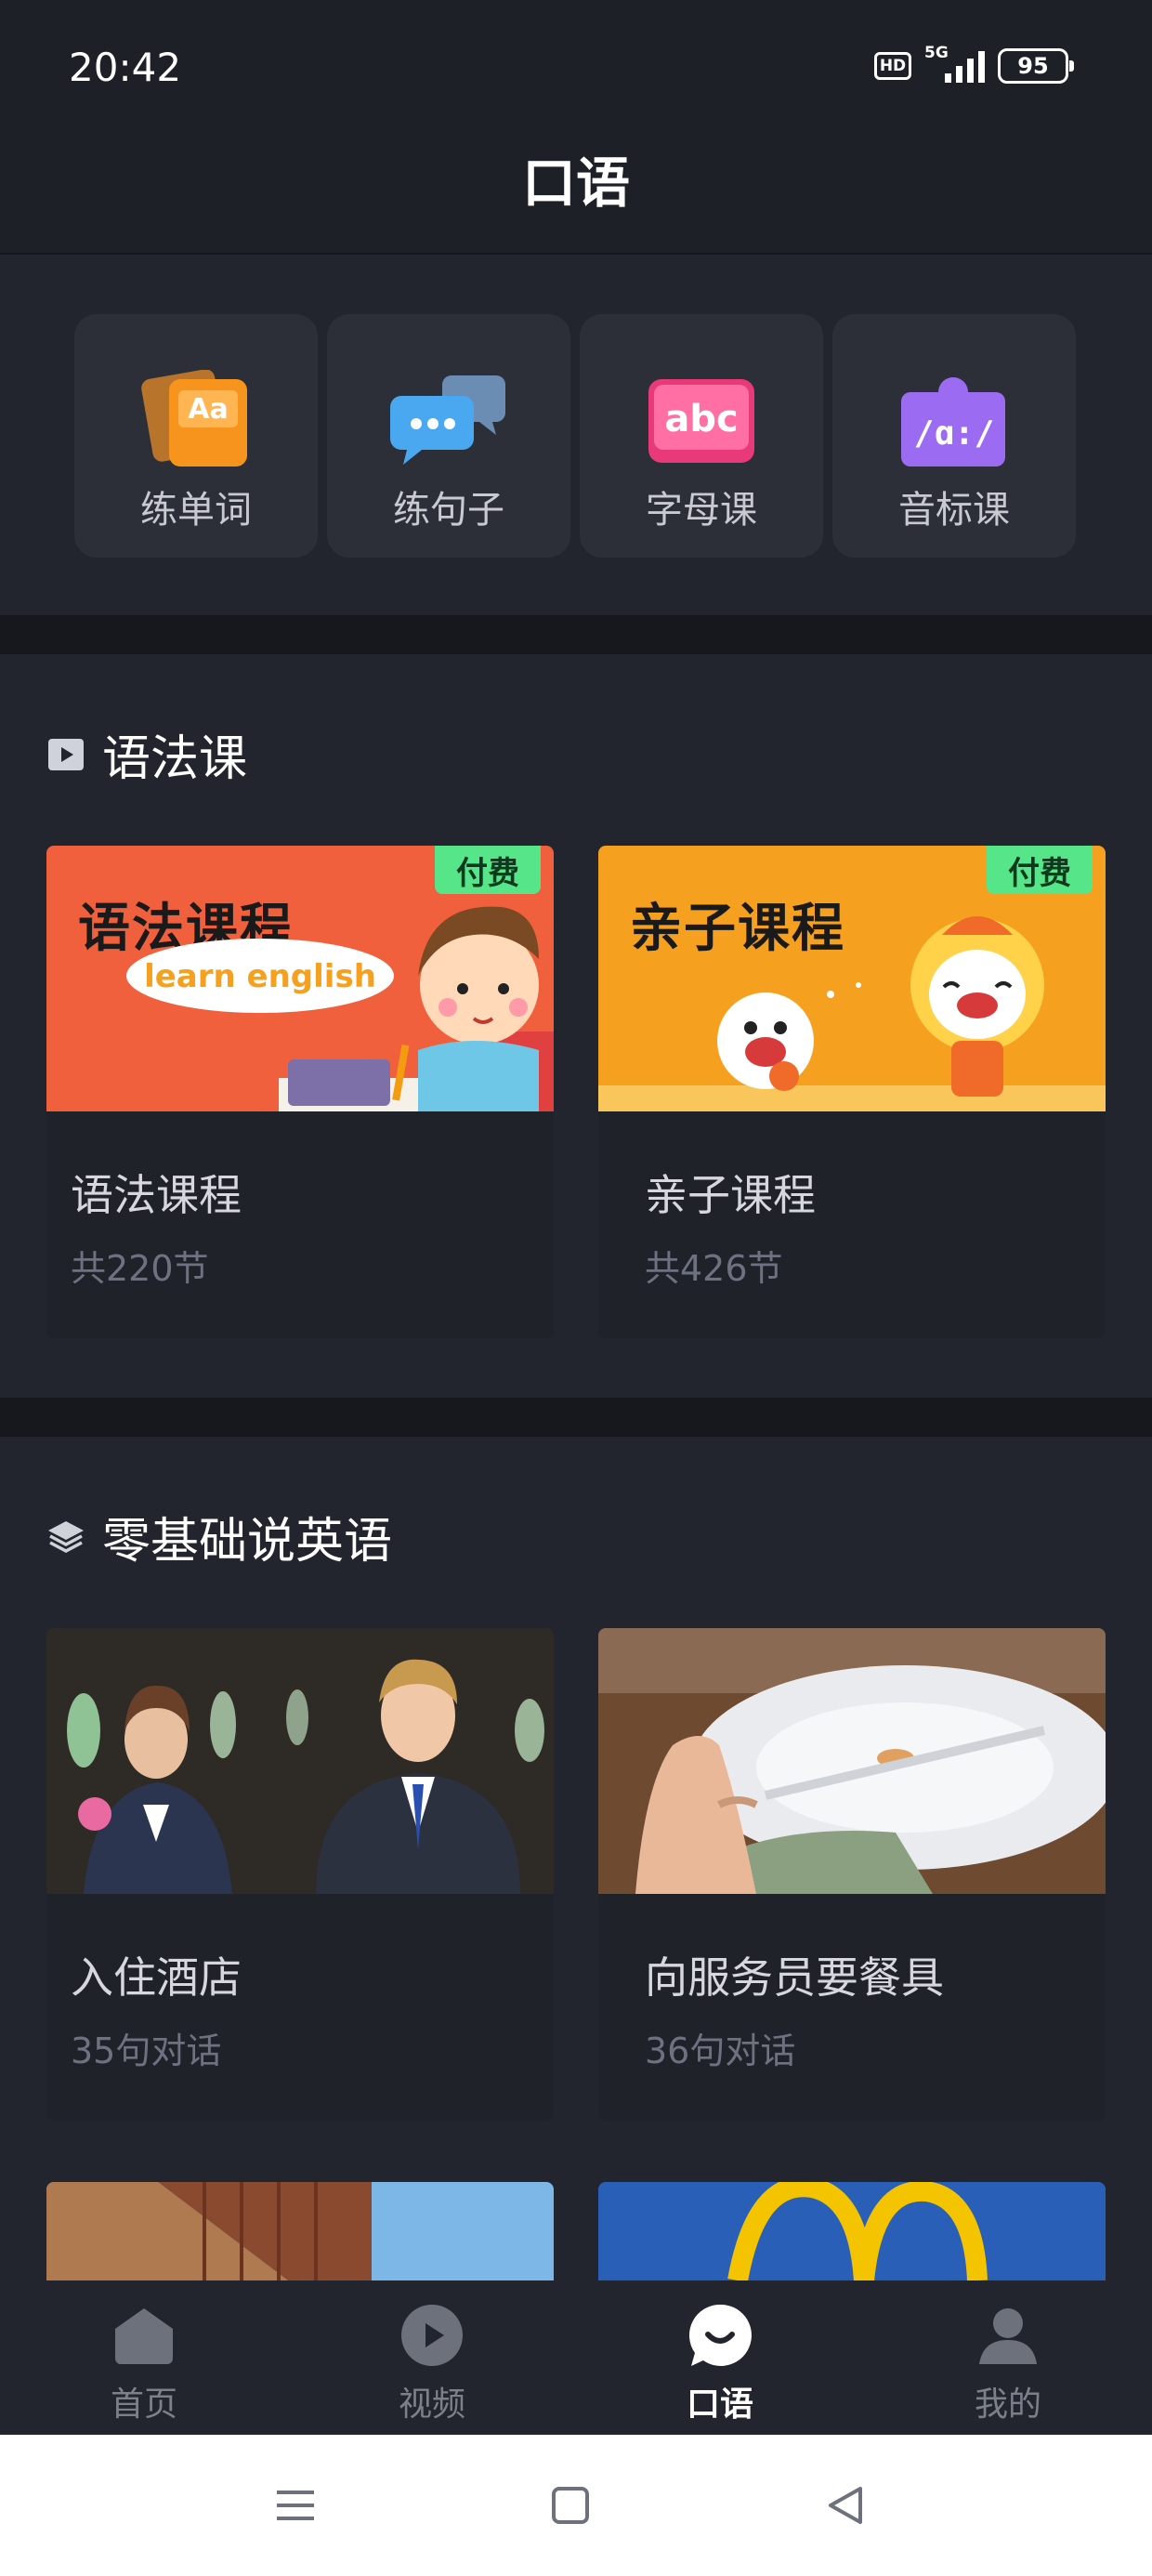 The width and height of the screenshot is (1152, 2576). Describe the element at coordinates (66, 754) in the screenshot. I see `play-square-icon` at that location.